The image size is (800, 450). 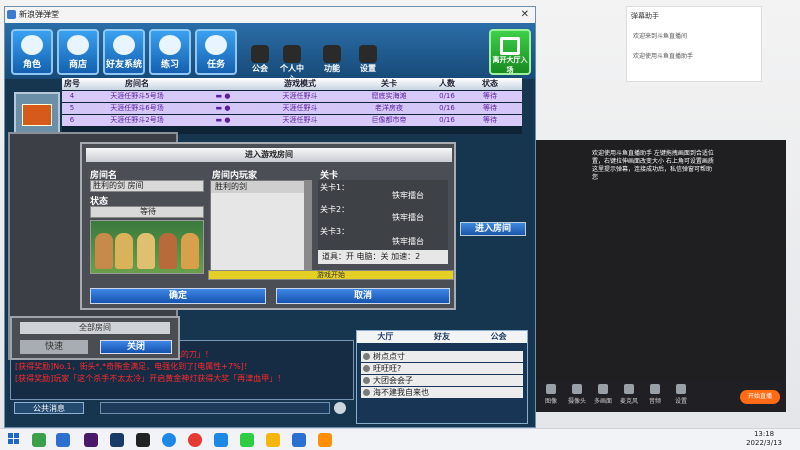 What do you see at coordinates (332, 59) in the screenshot?
I see `features-button: 功能` at bounding box center [332, 59].